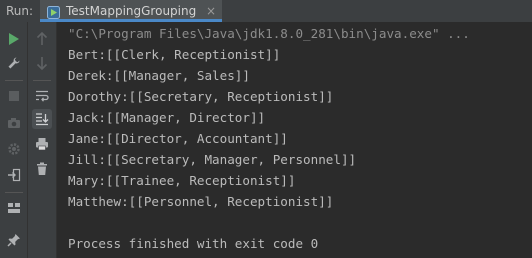  What do you see at coordinates (14, 175) in the screenshot?
I see `login-icon` at bounding box center [14, 175].